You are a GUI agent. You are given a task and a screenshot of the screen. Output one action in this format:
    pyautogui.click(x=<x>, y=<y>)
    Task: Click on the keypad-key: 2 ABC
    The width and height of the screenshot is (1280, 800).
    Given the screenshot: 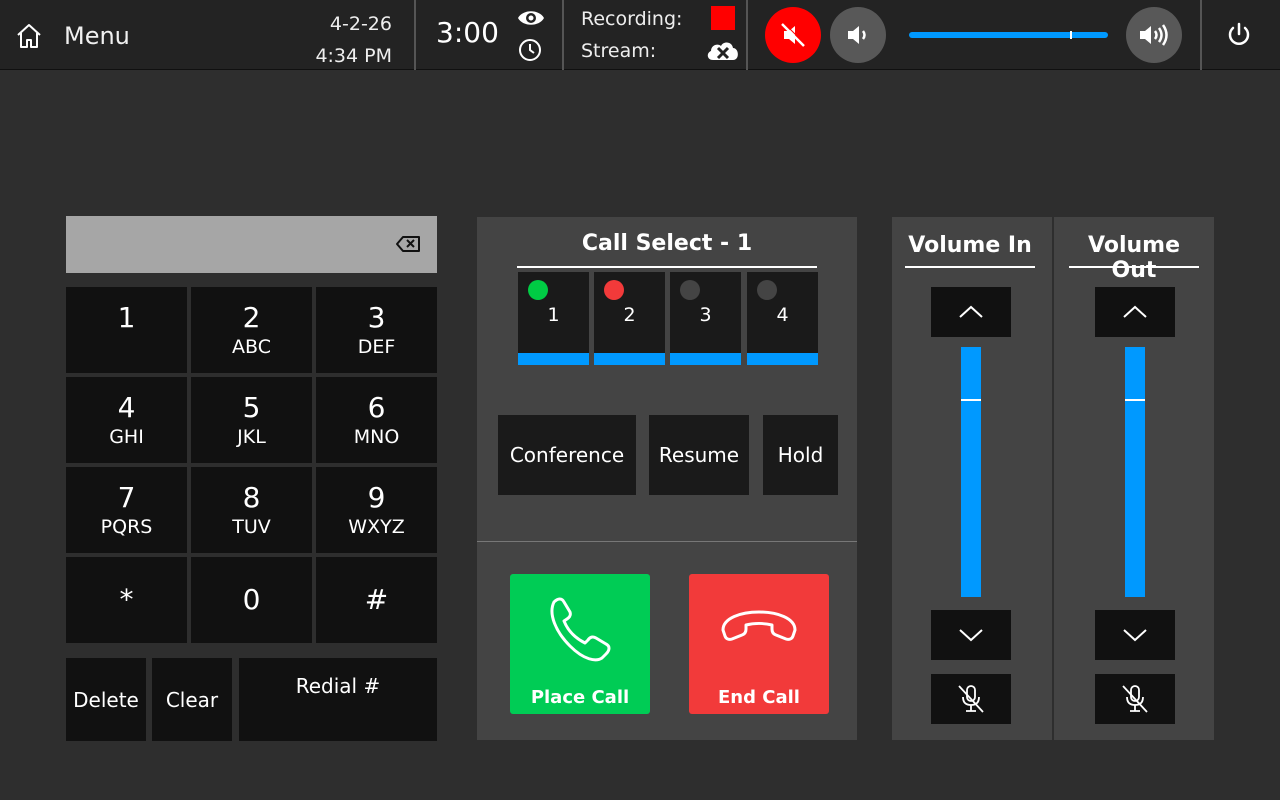 What is the action you would take?
    pyautogui.click(x=251, y=330)
    